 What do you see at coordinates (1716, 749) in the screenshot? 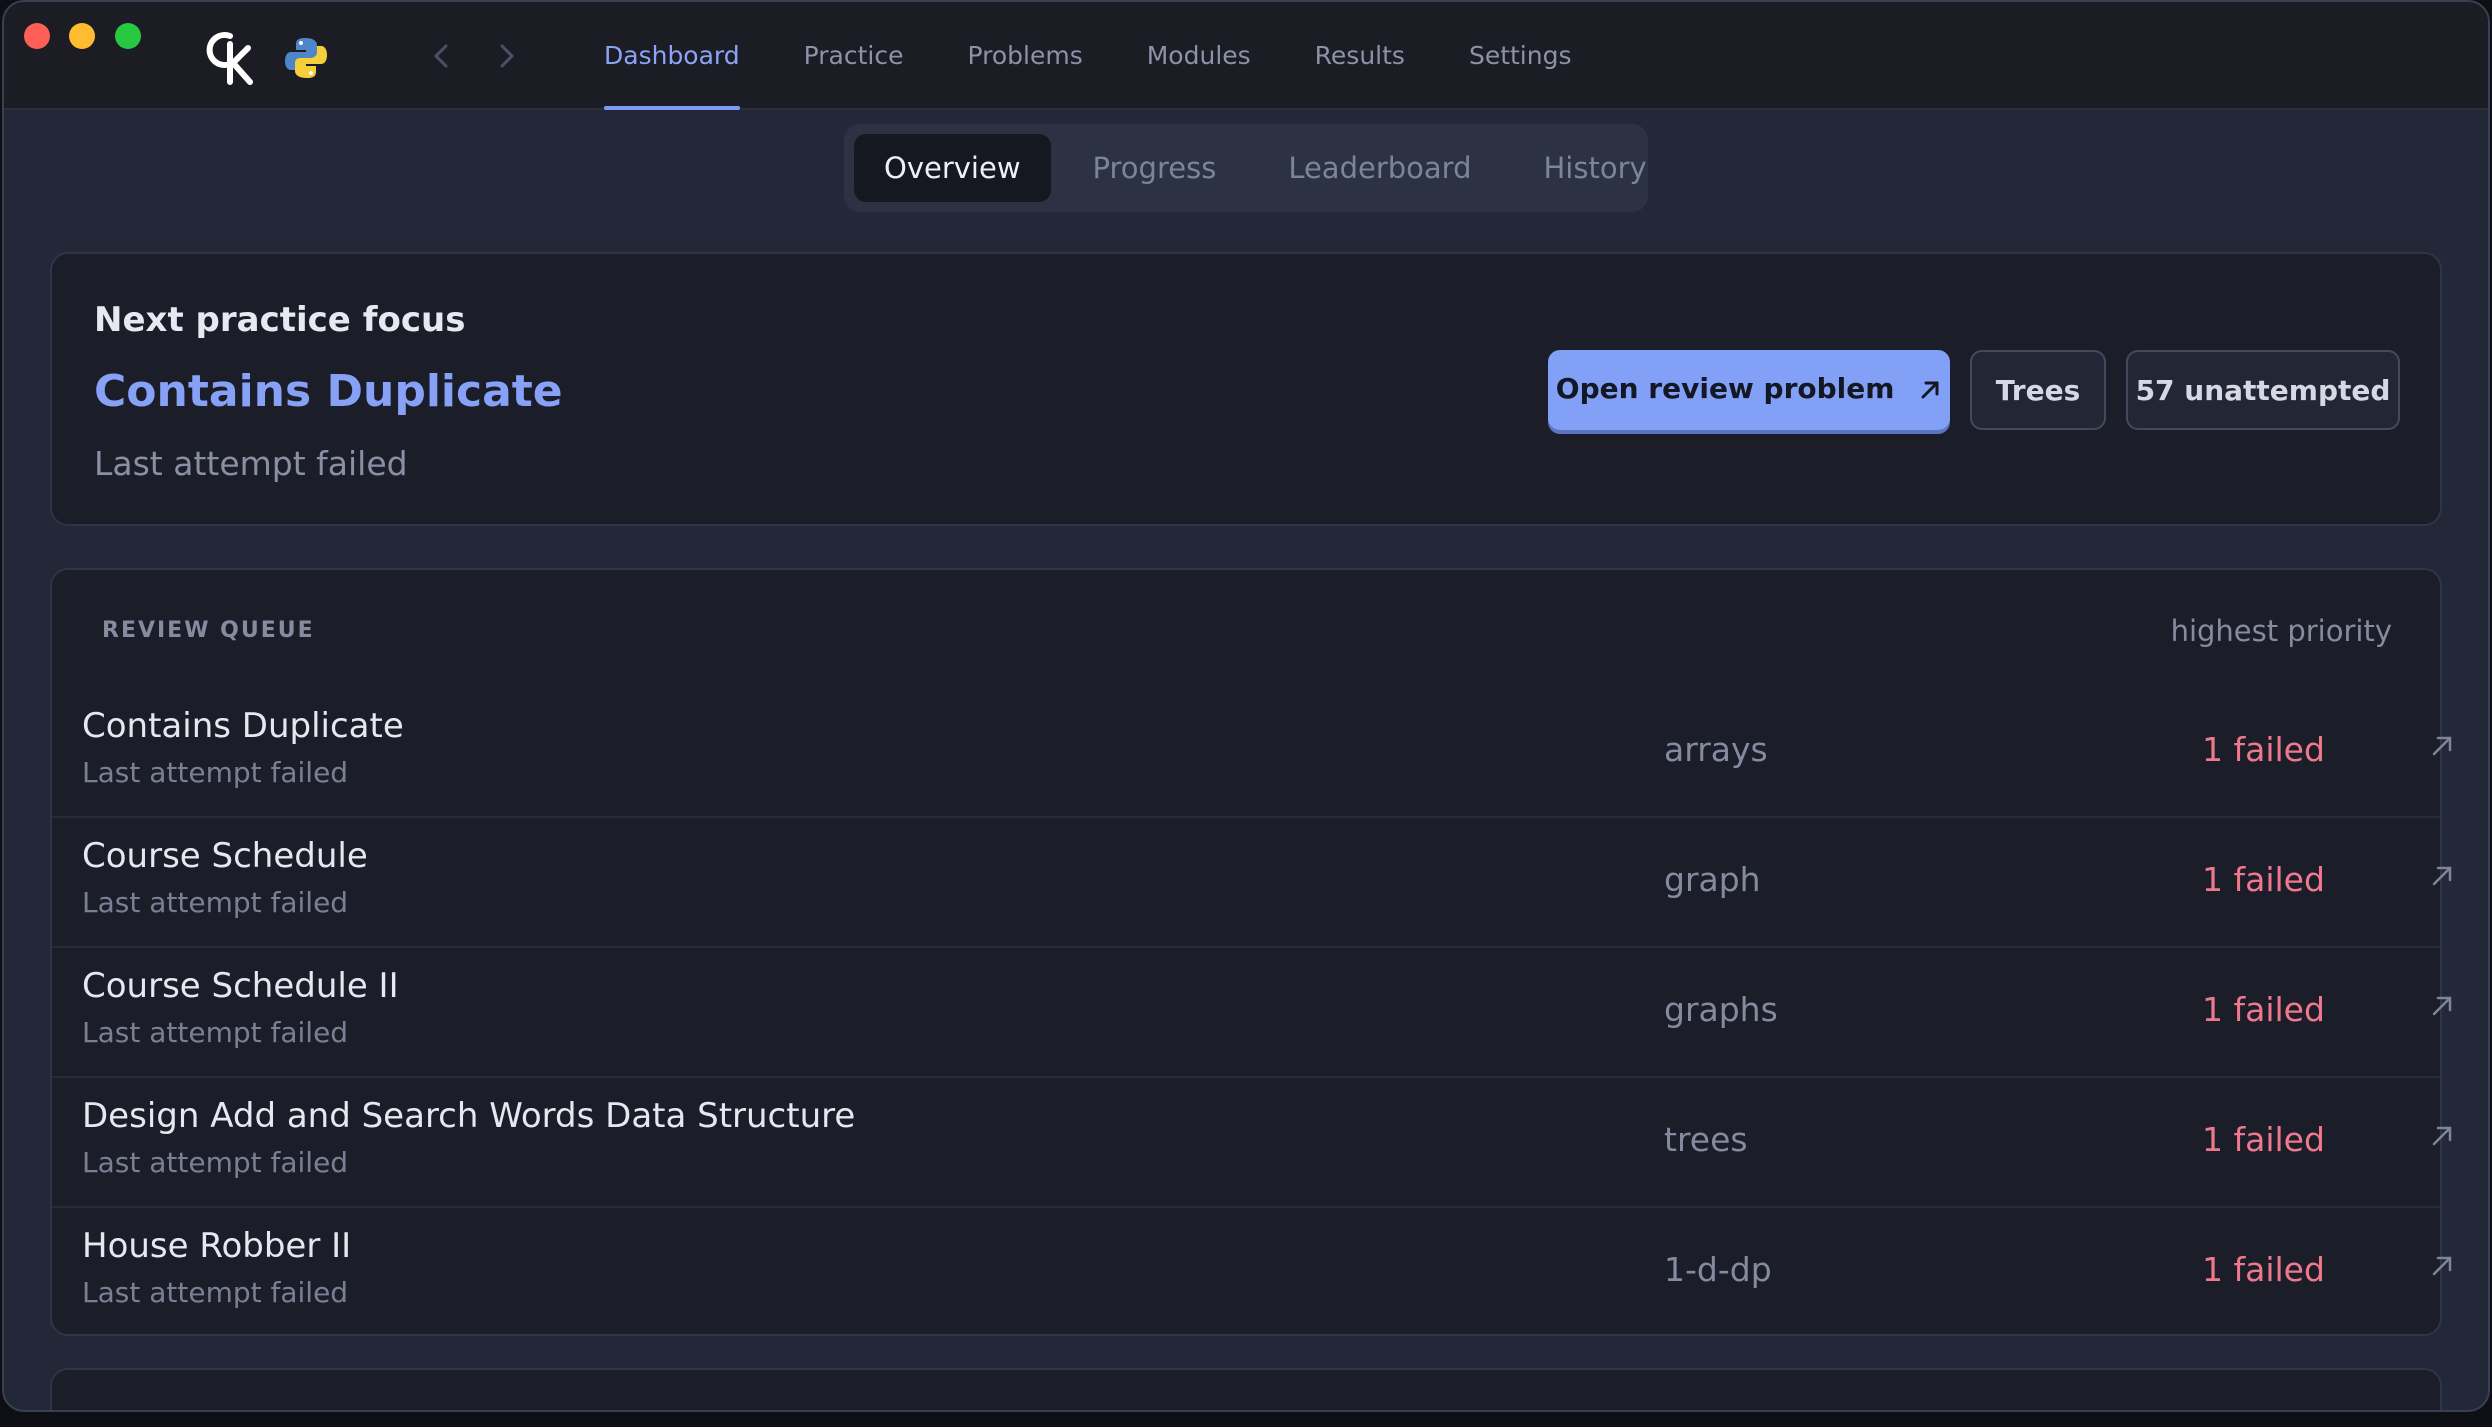
I see `row-tag: arrays` at bounding box center [1716, 749].